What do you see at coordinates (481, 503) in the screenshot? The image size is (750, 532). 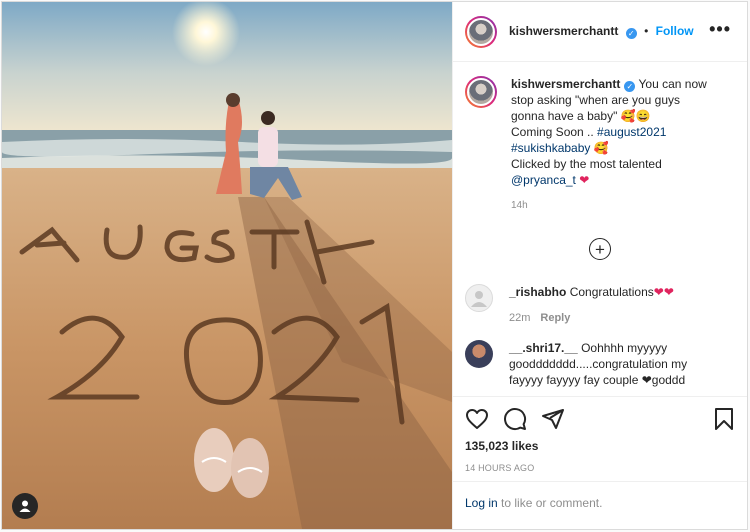 I see `login-link: Log in` at bounding box center [481, 503].